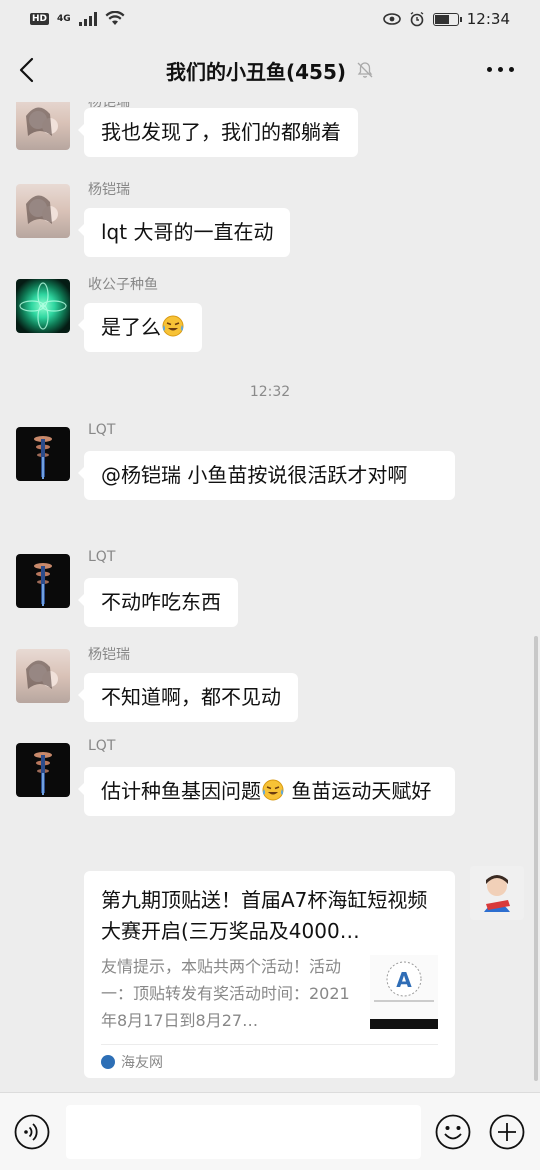  Describe the element at coordinates (64, 19) in the screenshot. I see `network-label: 4G` at that location.